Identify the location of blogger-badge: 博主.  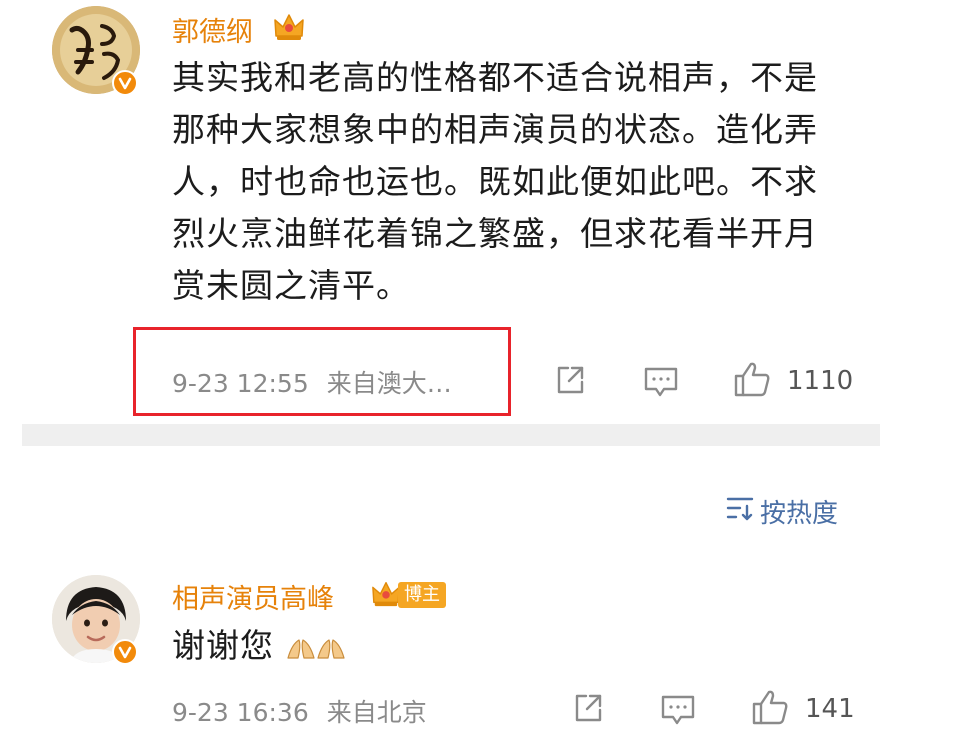
(422, 595).